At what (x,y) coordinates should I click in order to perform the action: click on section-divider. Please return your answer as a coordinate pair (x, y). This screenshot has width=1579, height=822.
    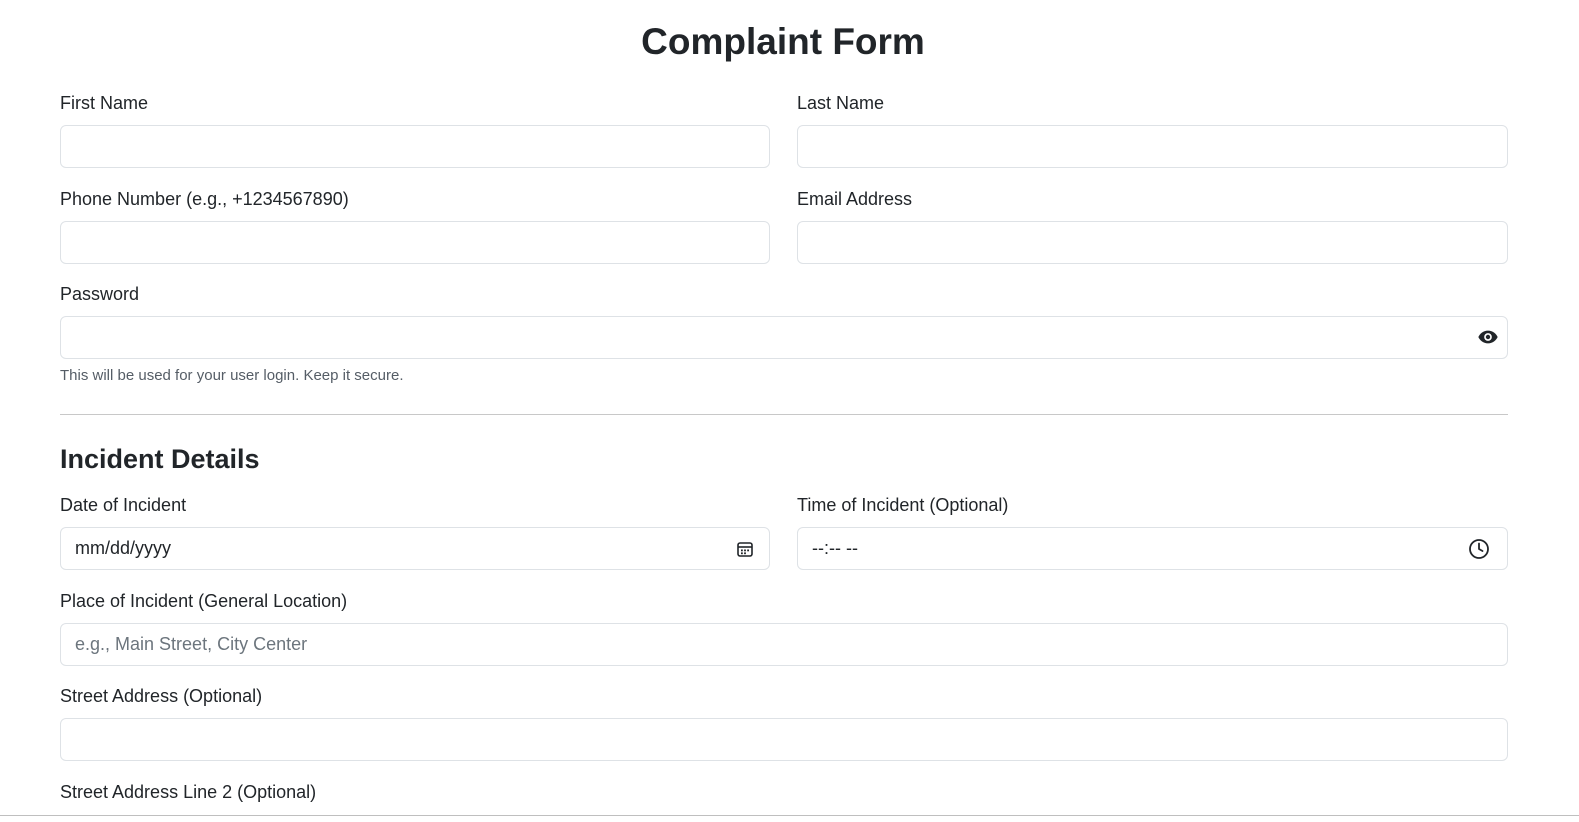
    Looking at the image, I should click on (784, 414).